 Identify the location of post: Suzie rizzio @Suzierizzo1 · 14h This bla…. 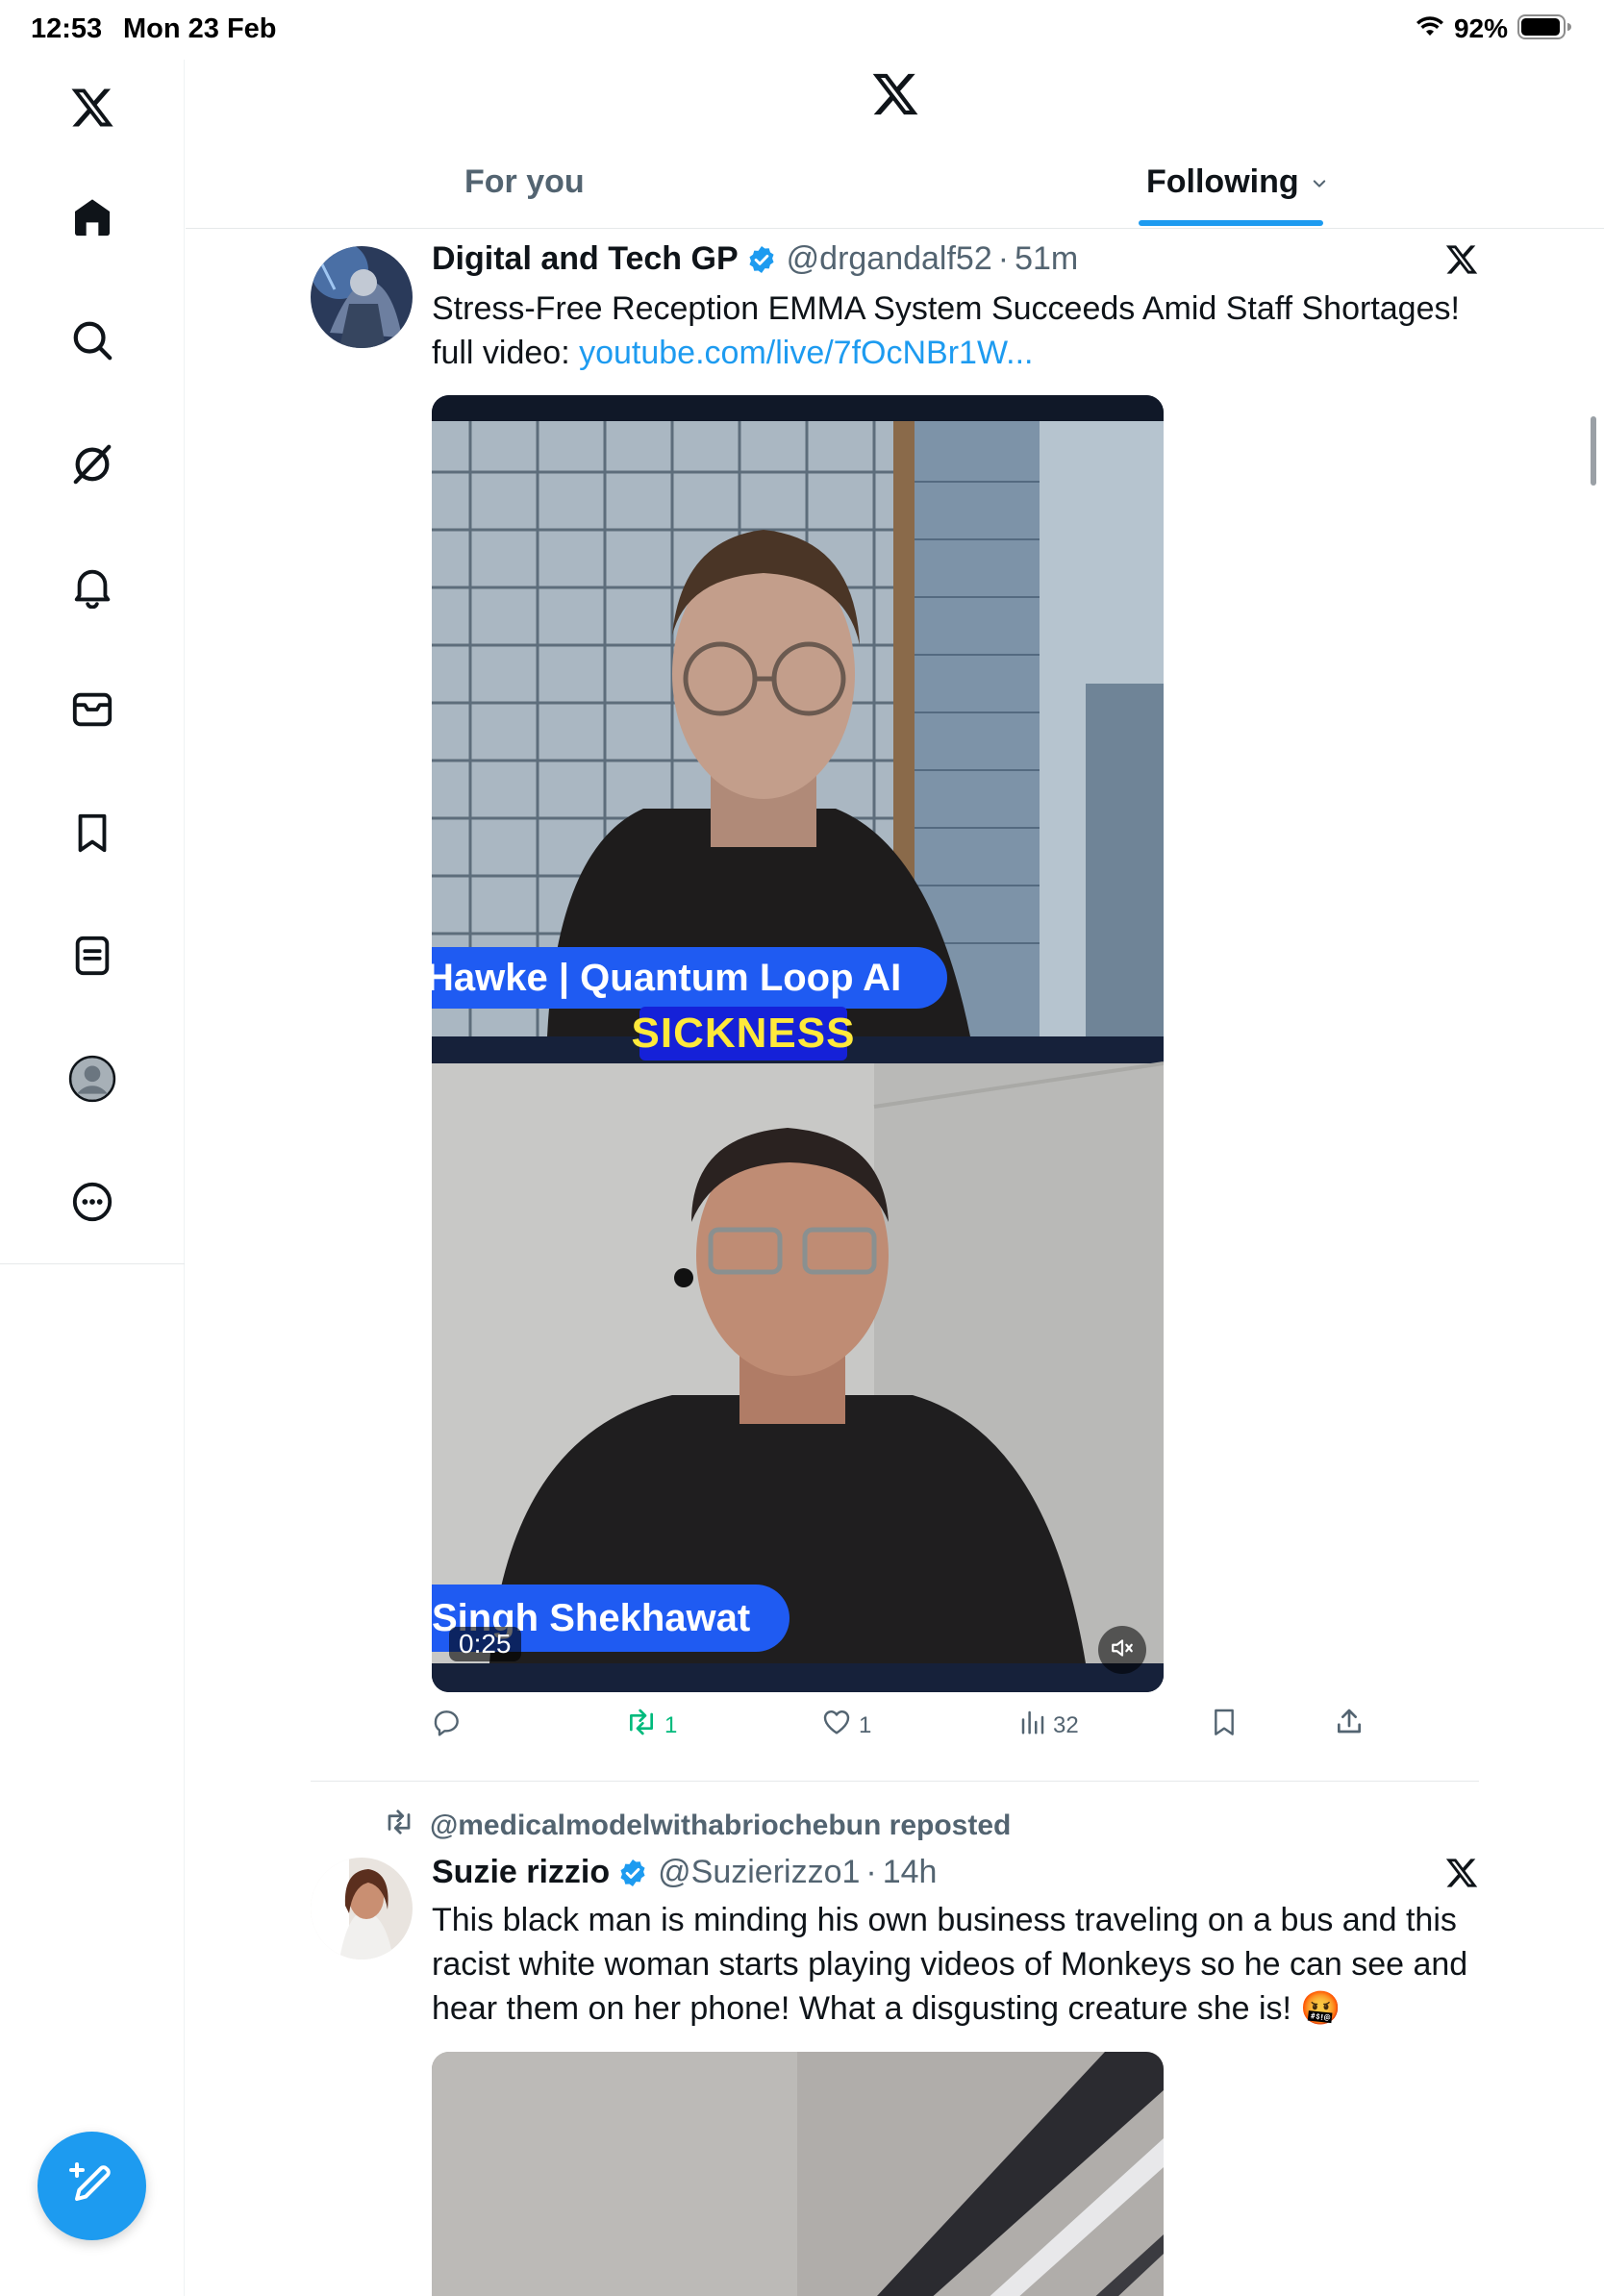
(895, 2071).